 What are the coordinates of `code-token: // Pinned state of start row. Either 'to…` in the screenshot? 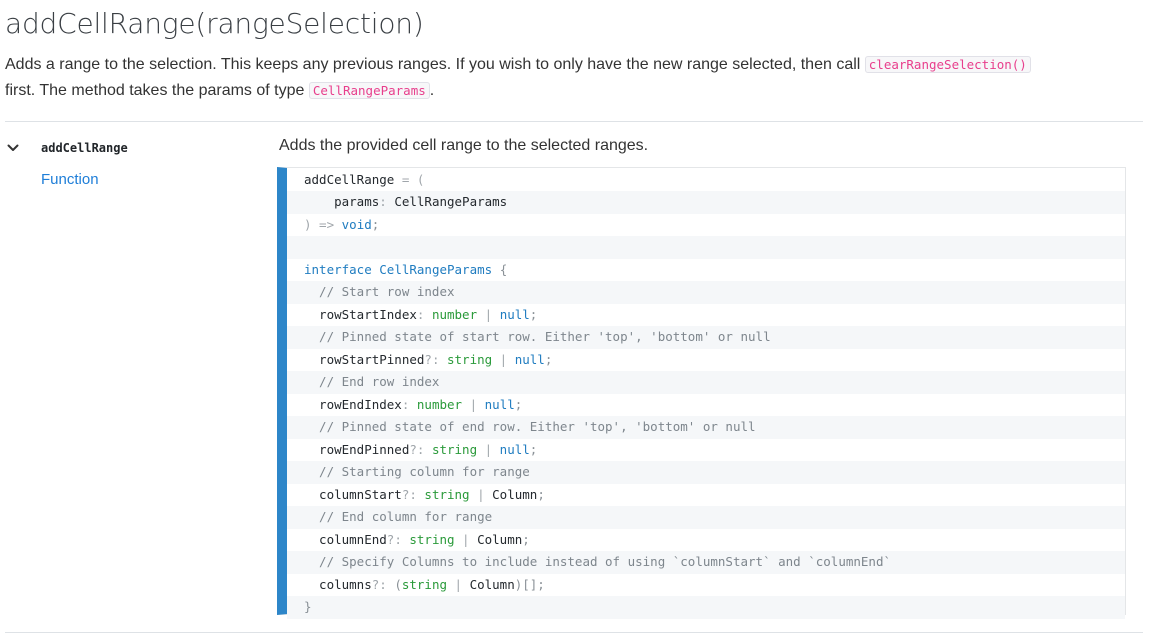 It's located at (537, 336).